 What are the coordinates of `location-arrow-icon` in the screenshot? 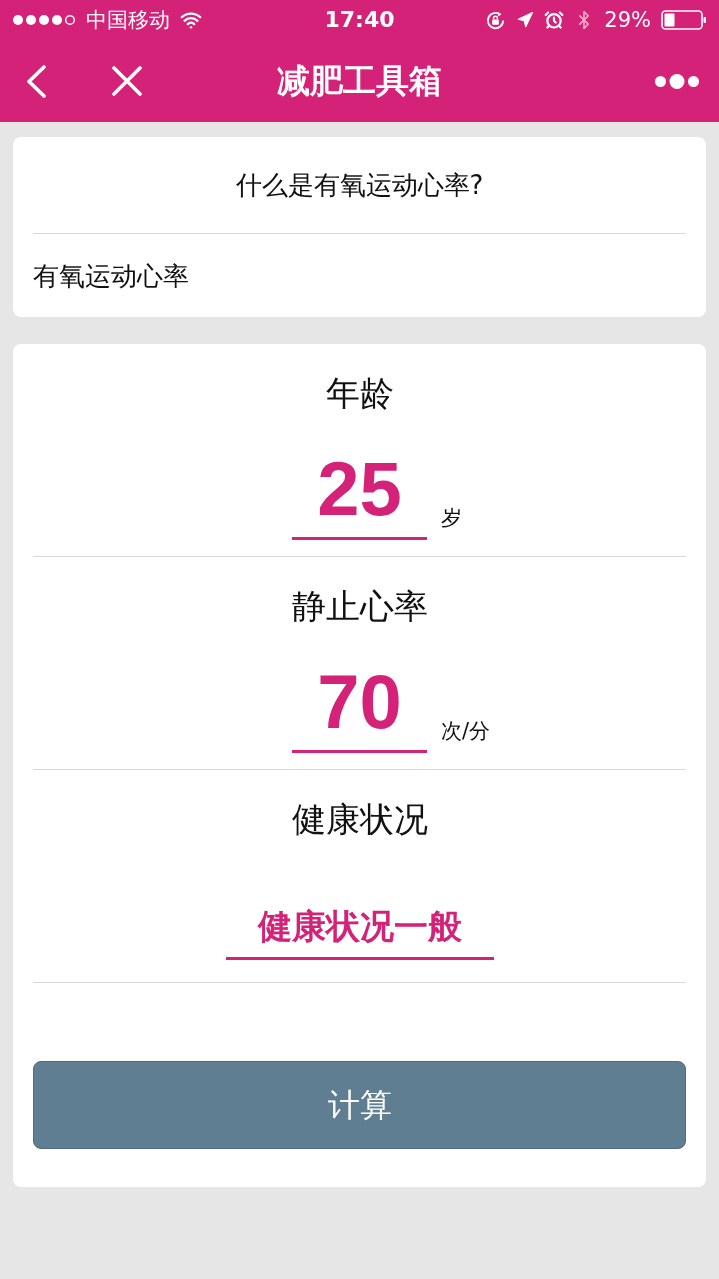 It's located at (525, 20).